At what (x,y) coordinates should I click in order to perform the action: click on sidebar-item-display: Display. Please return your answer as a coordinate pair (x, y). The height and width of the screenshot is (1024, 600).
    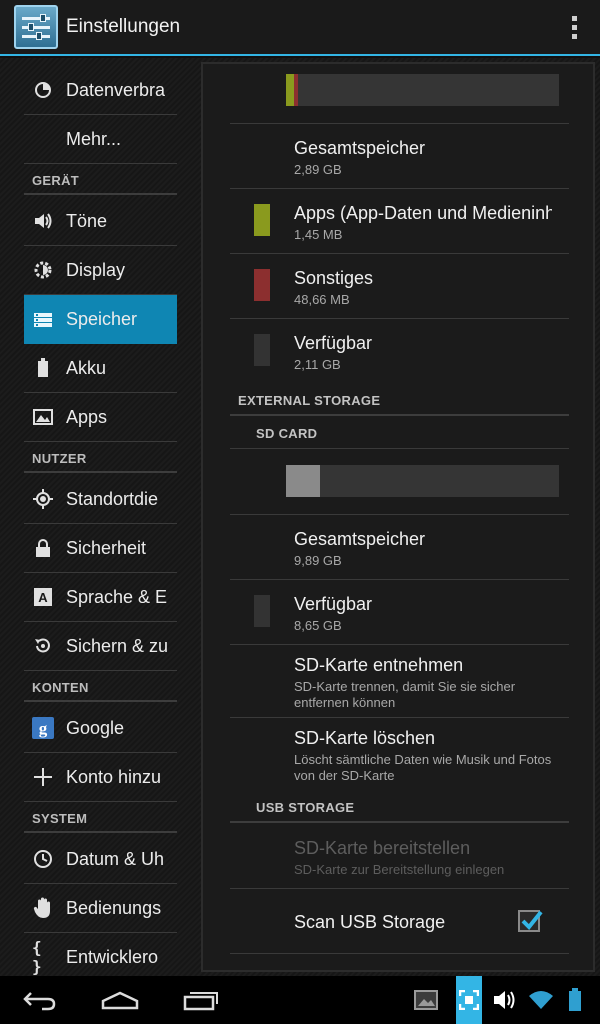
    Looking at the image, I should click on (100, 270).